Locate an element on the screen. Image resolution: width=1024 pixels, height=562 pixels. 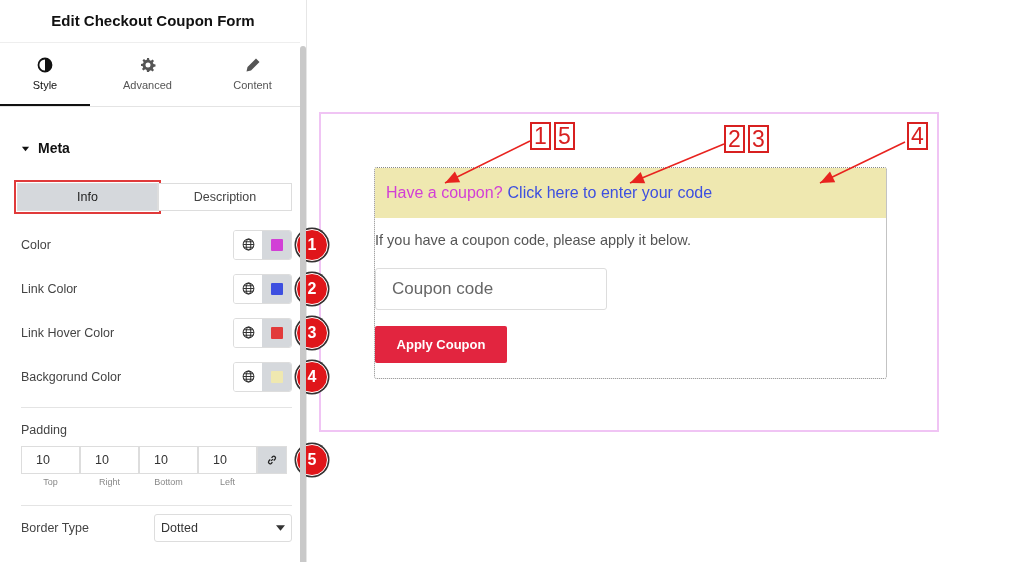
link-button is located at coordinates (272, 459).